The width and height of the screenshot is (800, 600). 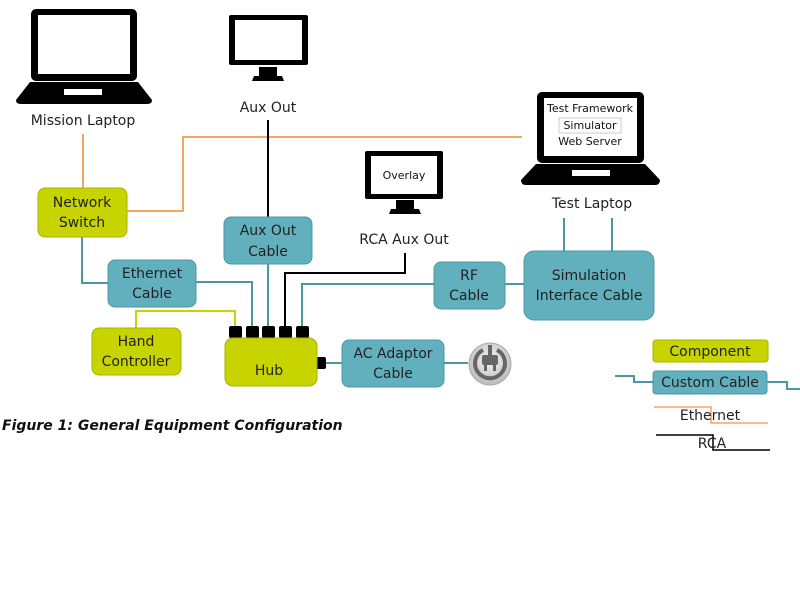 I want to click on simulation-interface-cable-label-2: Interface Cable, so click(x=589, y=296).